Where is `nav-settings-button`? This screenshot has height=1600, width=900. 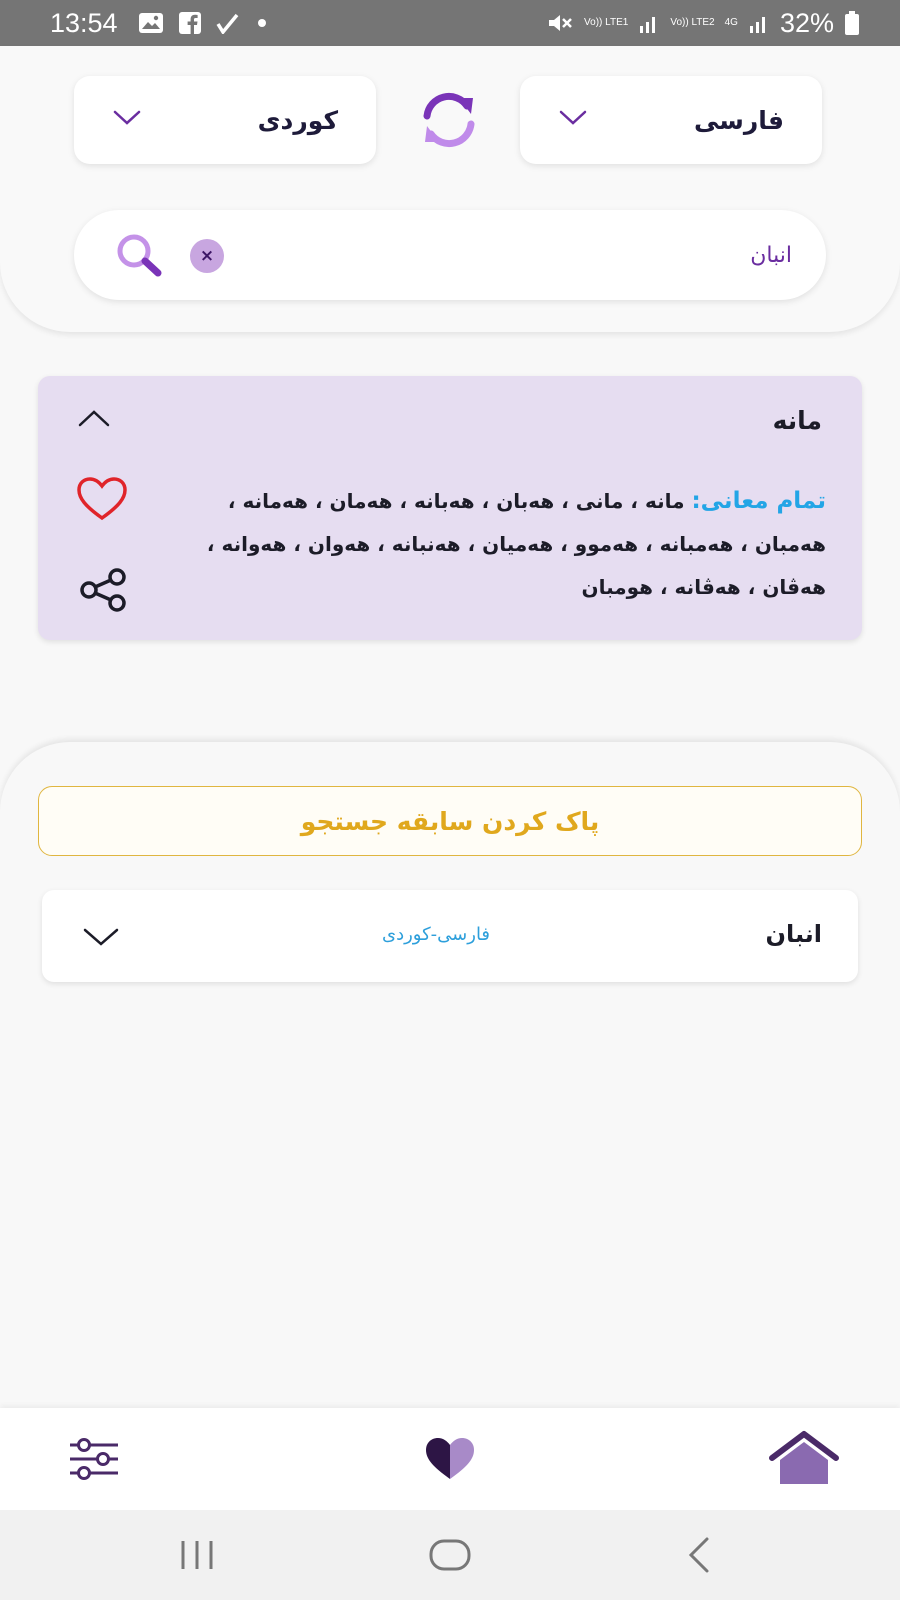
nav-settings-button is located at coordinates (94, 1459).